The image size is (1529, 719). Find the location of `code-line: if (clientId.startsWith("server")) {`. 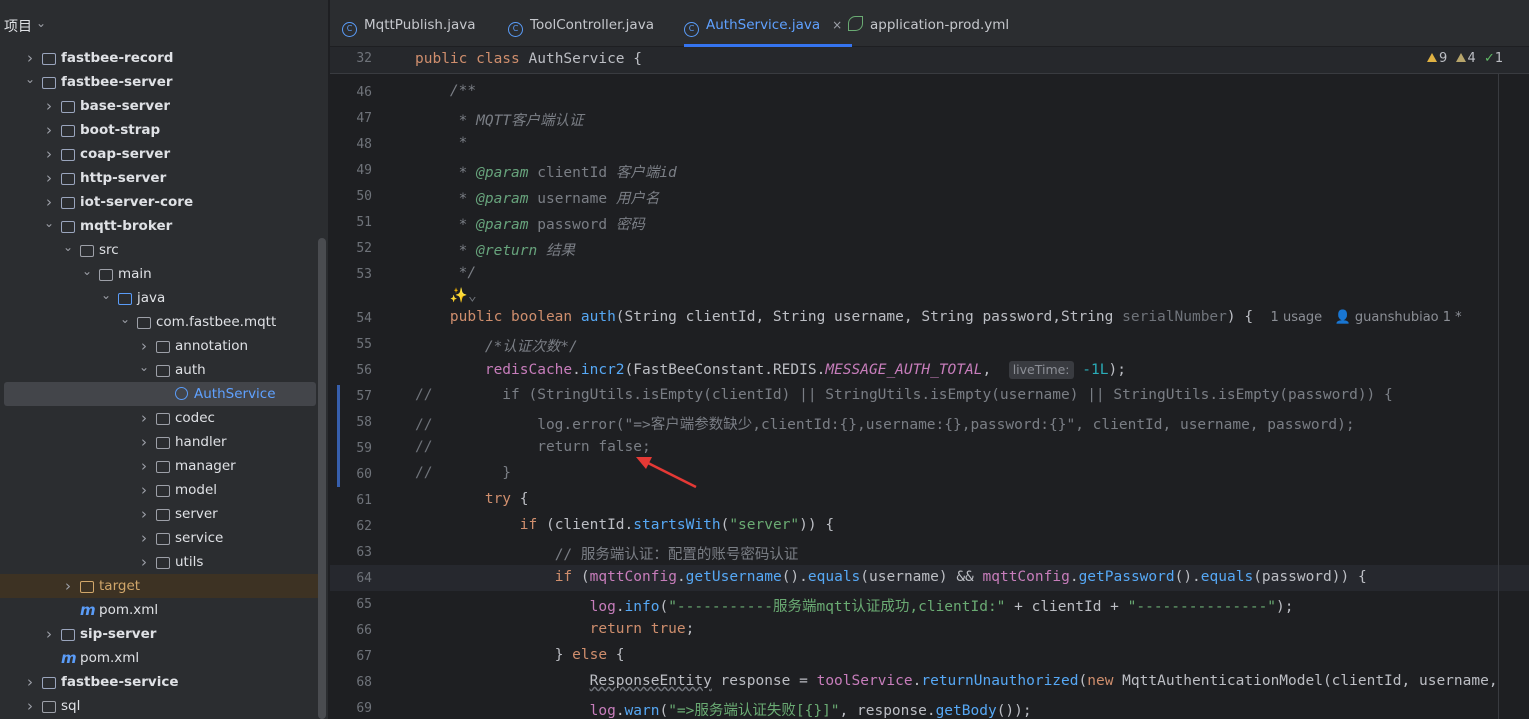

code-line: if (clientId.startsWith("server")) { is located at coordinates (624, 525).